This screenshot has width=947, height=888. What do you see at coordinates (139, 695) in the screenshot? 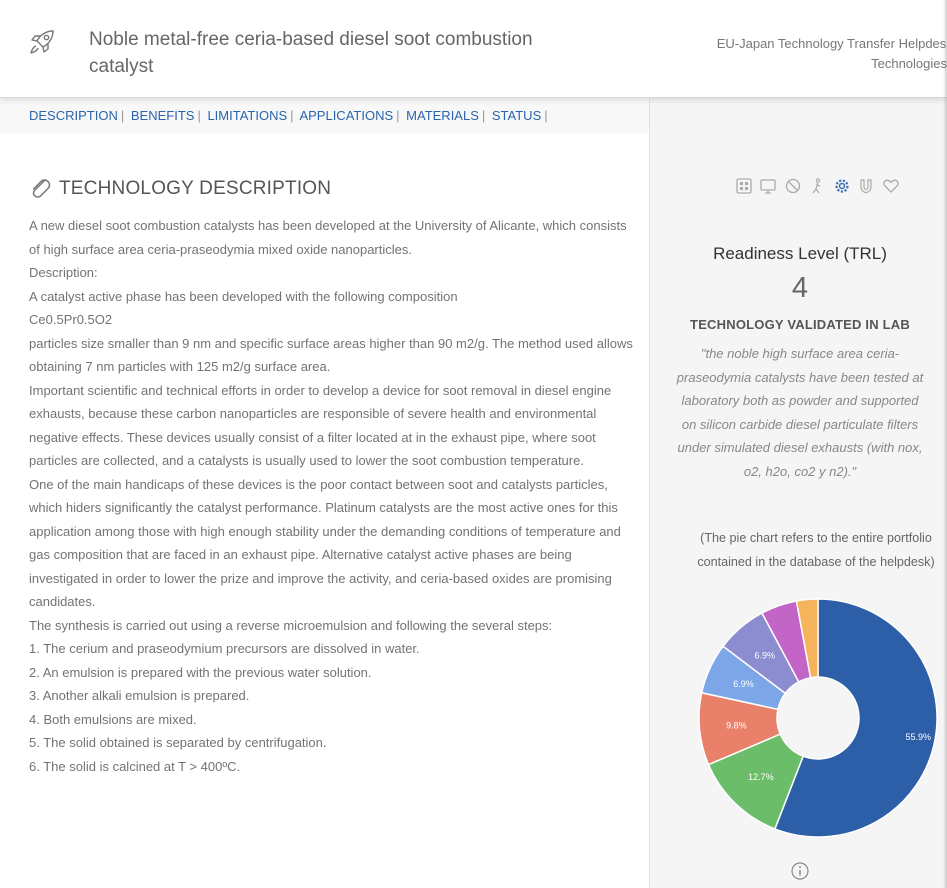
I see `synthesis-step: 3. Another alkali emulsion is prepared.` at bounding box center [139, 695].